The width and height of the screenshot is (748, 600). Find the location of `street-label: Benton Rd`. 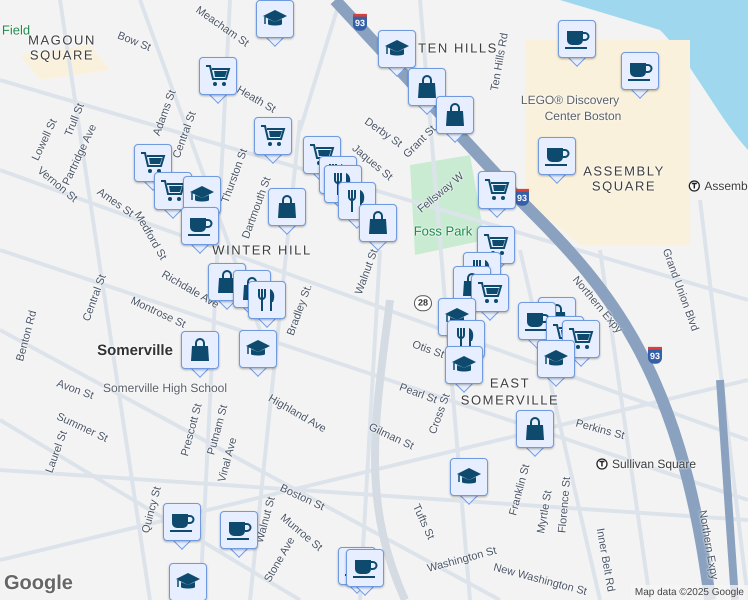

street-label: Benton Rd is located at coordinates (26, 336).